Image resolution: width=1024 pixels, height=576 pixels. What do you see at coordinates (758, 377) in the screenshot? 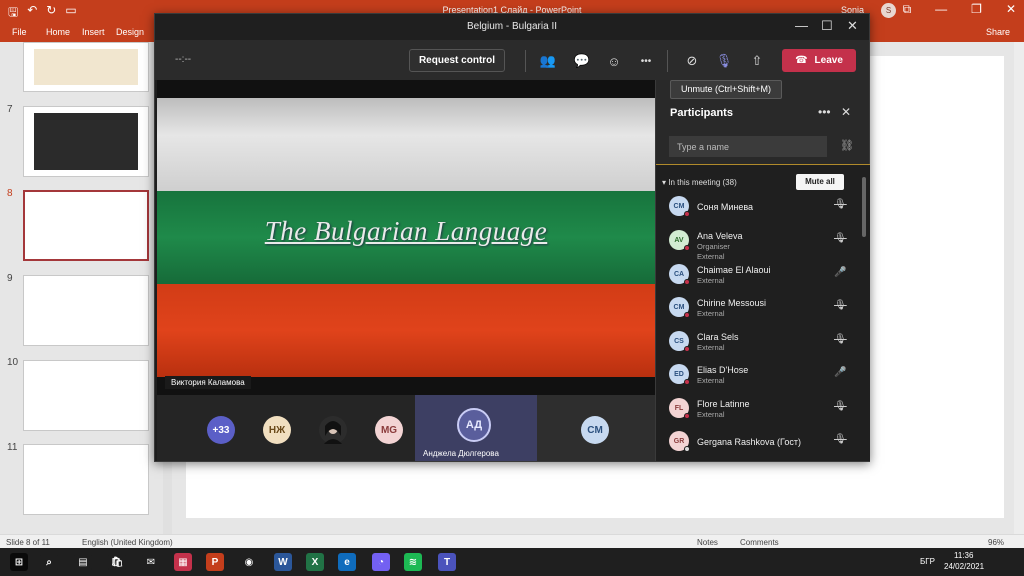
I see `participant-row: ED Elias D'Hose External 🎤` at bounding box center [758, 377].